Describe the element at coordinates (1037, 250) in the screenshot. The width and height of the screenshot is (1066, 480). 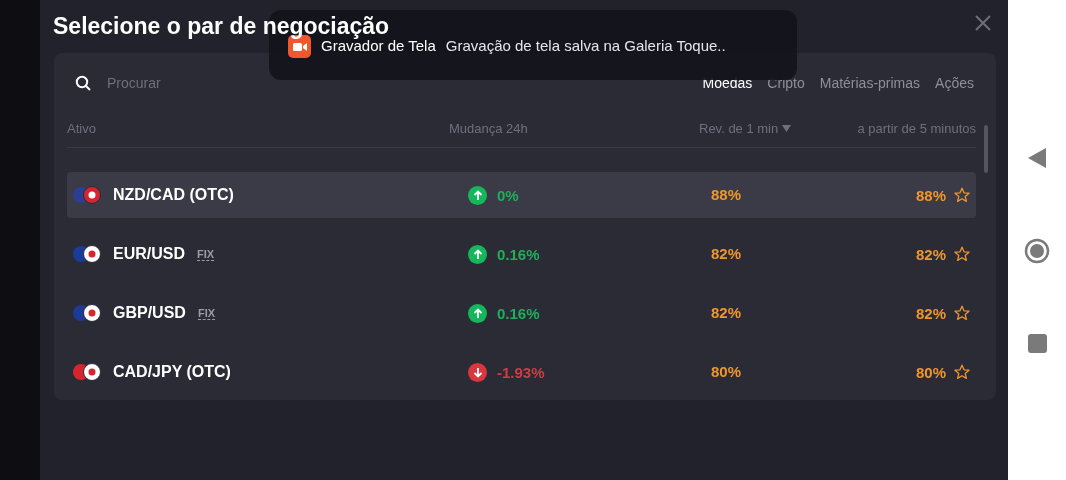
I see `home-icon` at that location.